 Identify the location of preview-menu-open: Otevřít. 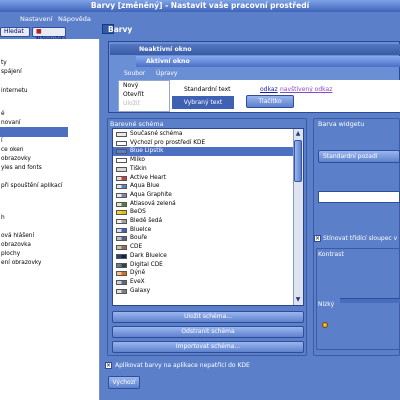
(133, 94).